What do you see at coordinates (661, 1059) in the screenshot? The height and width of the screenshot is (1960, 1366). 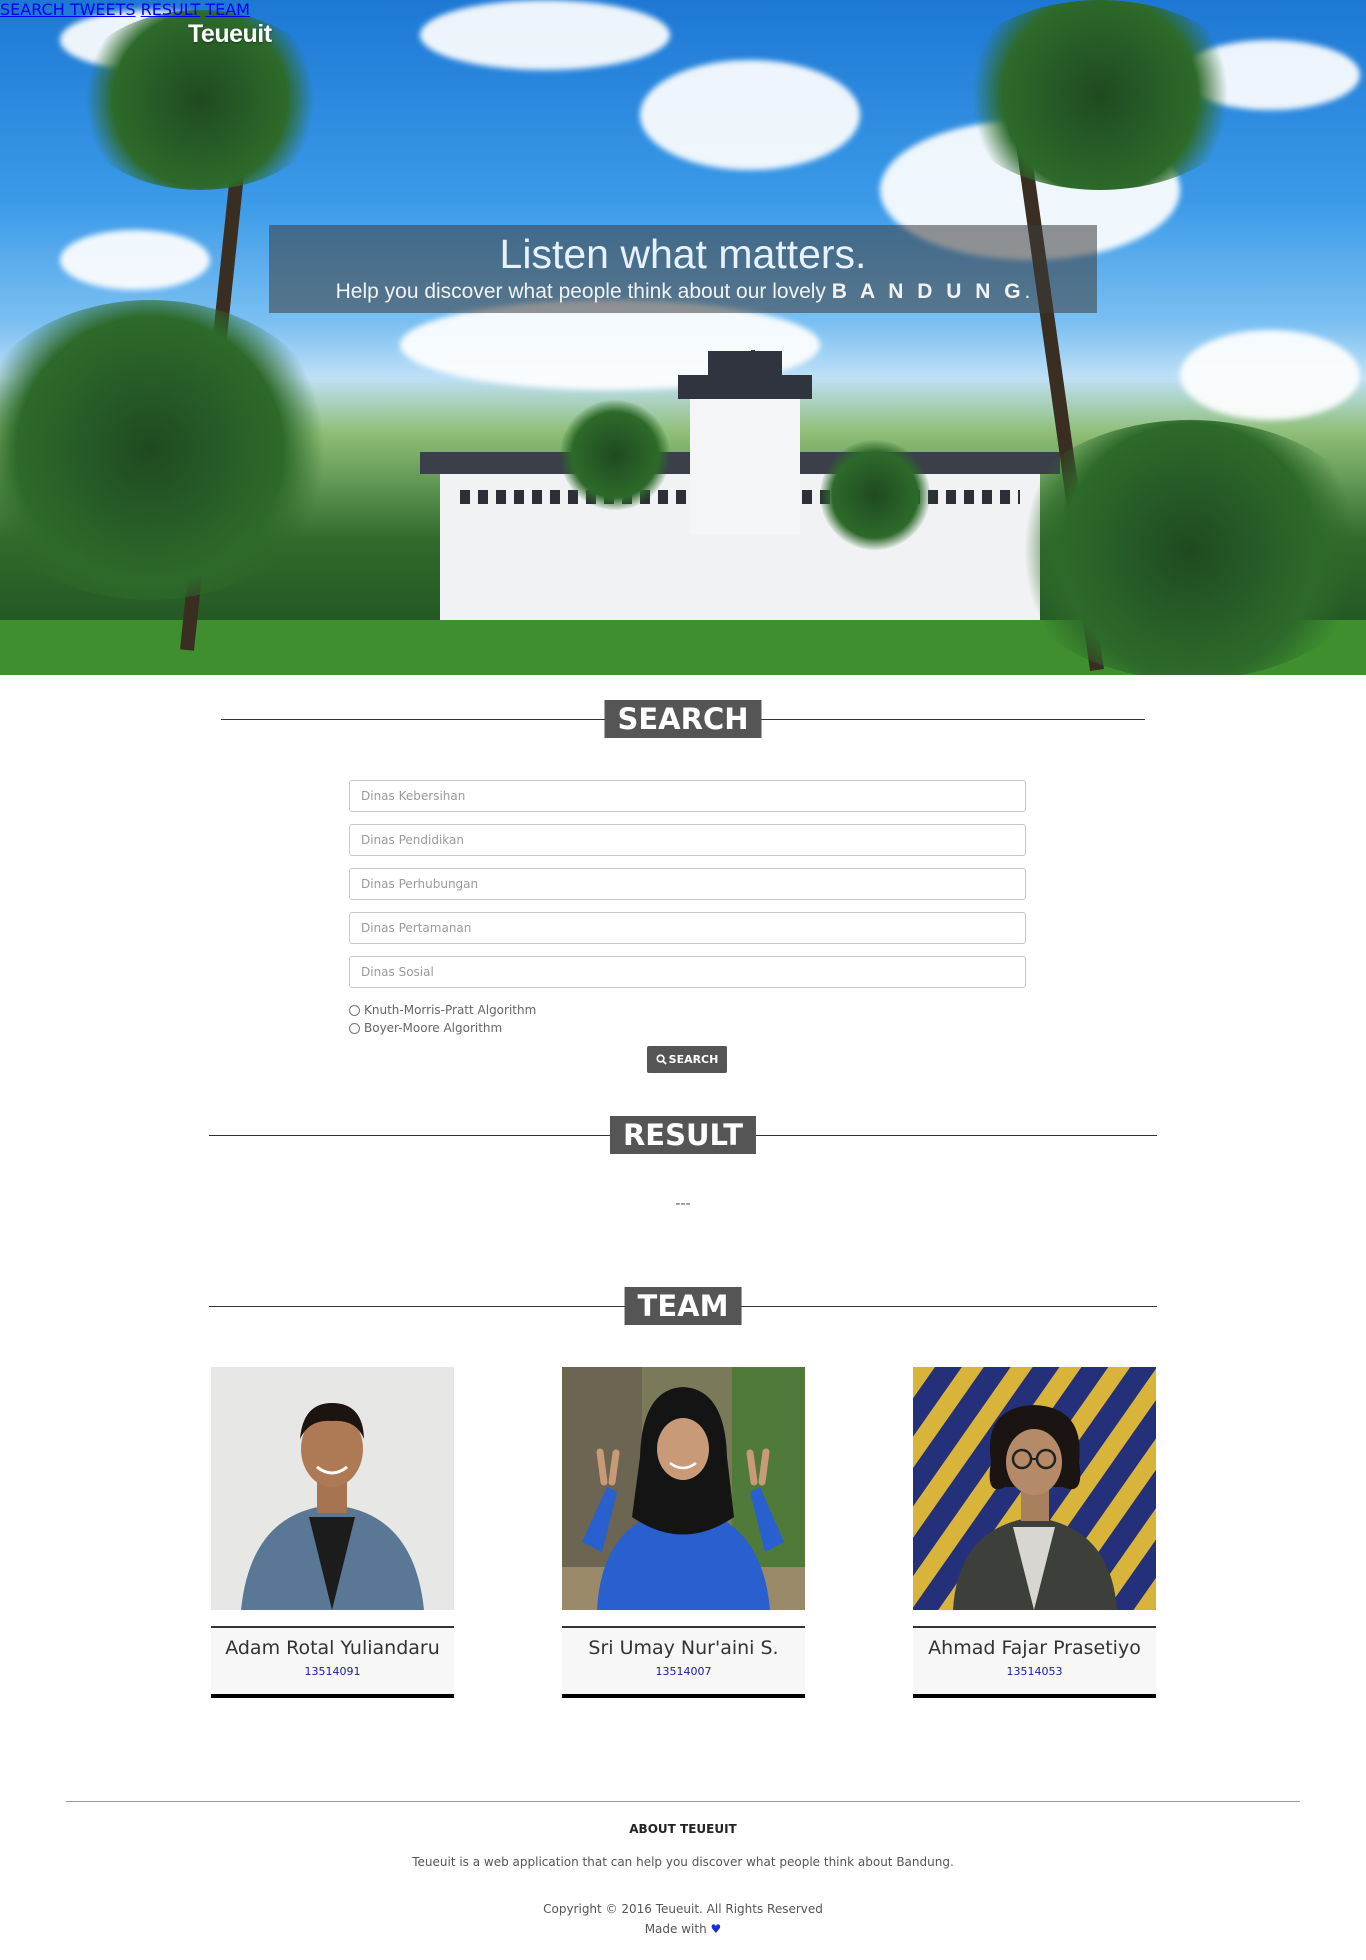 I see `search-icon` at bounding box center [661, 1059].